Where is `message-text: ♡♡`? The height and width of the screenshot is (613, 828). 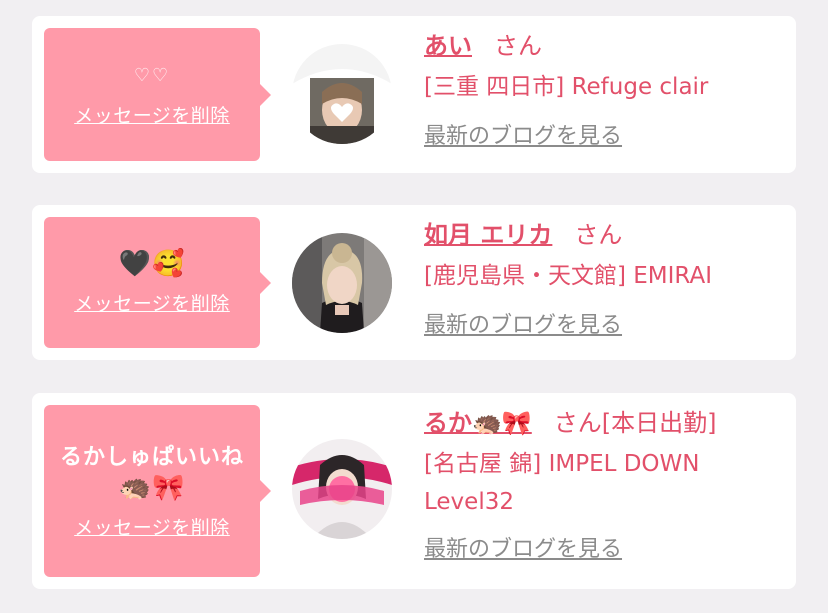 message-text: ♡♡ is located at coordinates (152, 75).